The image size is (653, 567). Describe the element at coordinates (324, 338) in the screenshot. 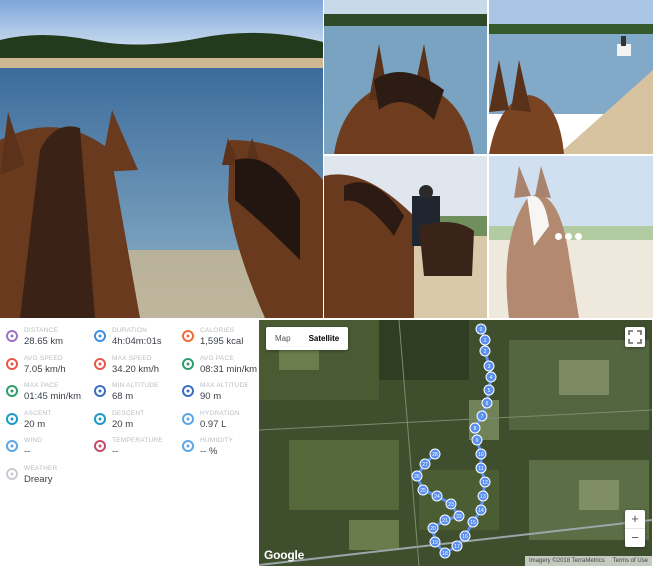

I see `satellite-toggle-button: Satellite` at that location.